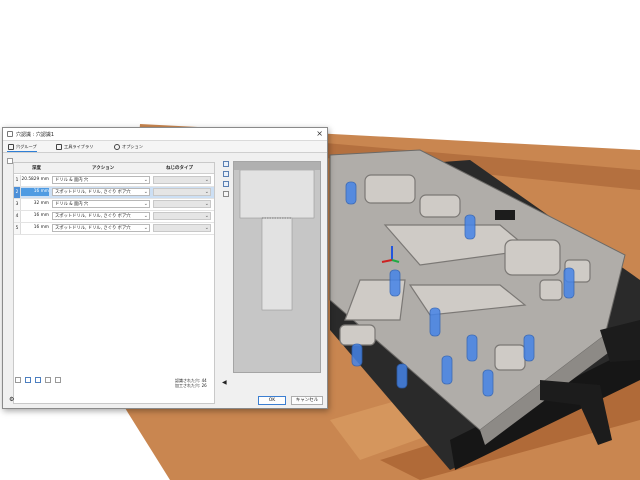  I want to click on split-icon, so click(58, 380).